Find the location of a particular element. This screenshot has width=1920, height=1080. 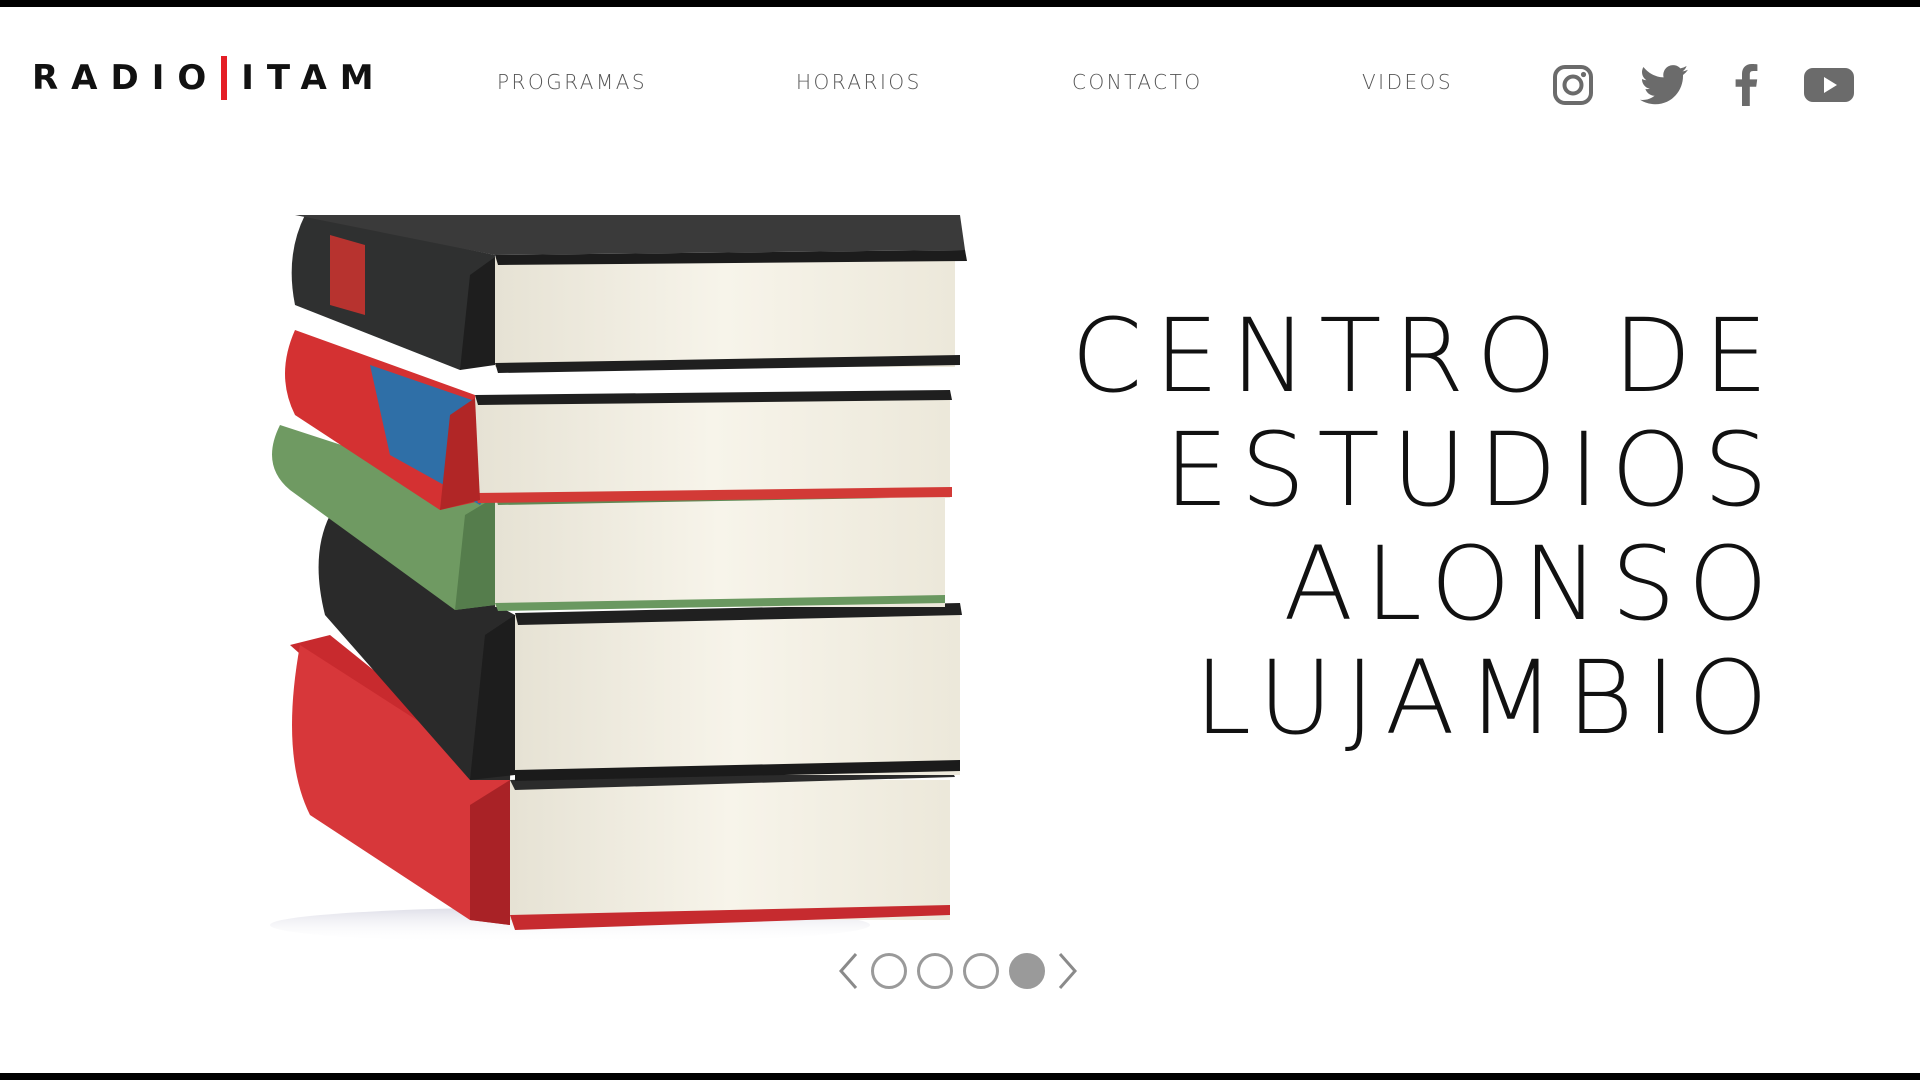

twitter-icon is located at coordinates (1664, 85).